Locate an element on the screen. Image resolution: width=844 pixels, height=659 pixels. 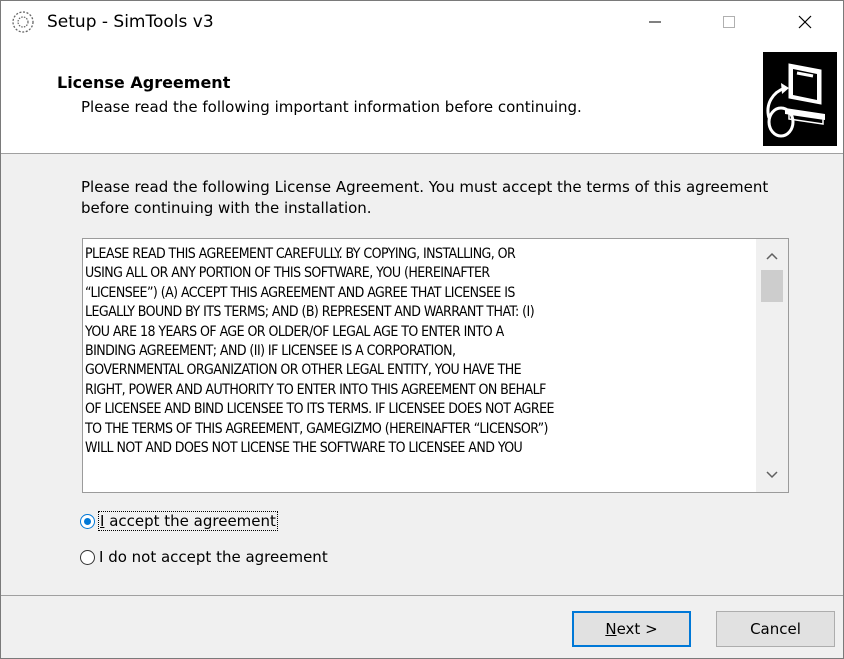
scroll-thumb is located at coordinates (772, 286).